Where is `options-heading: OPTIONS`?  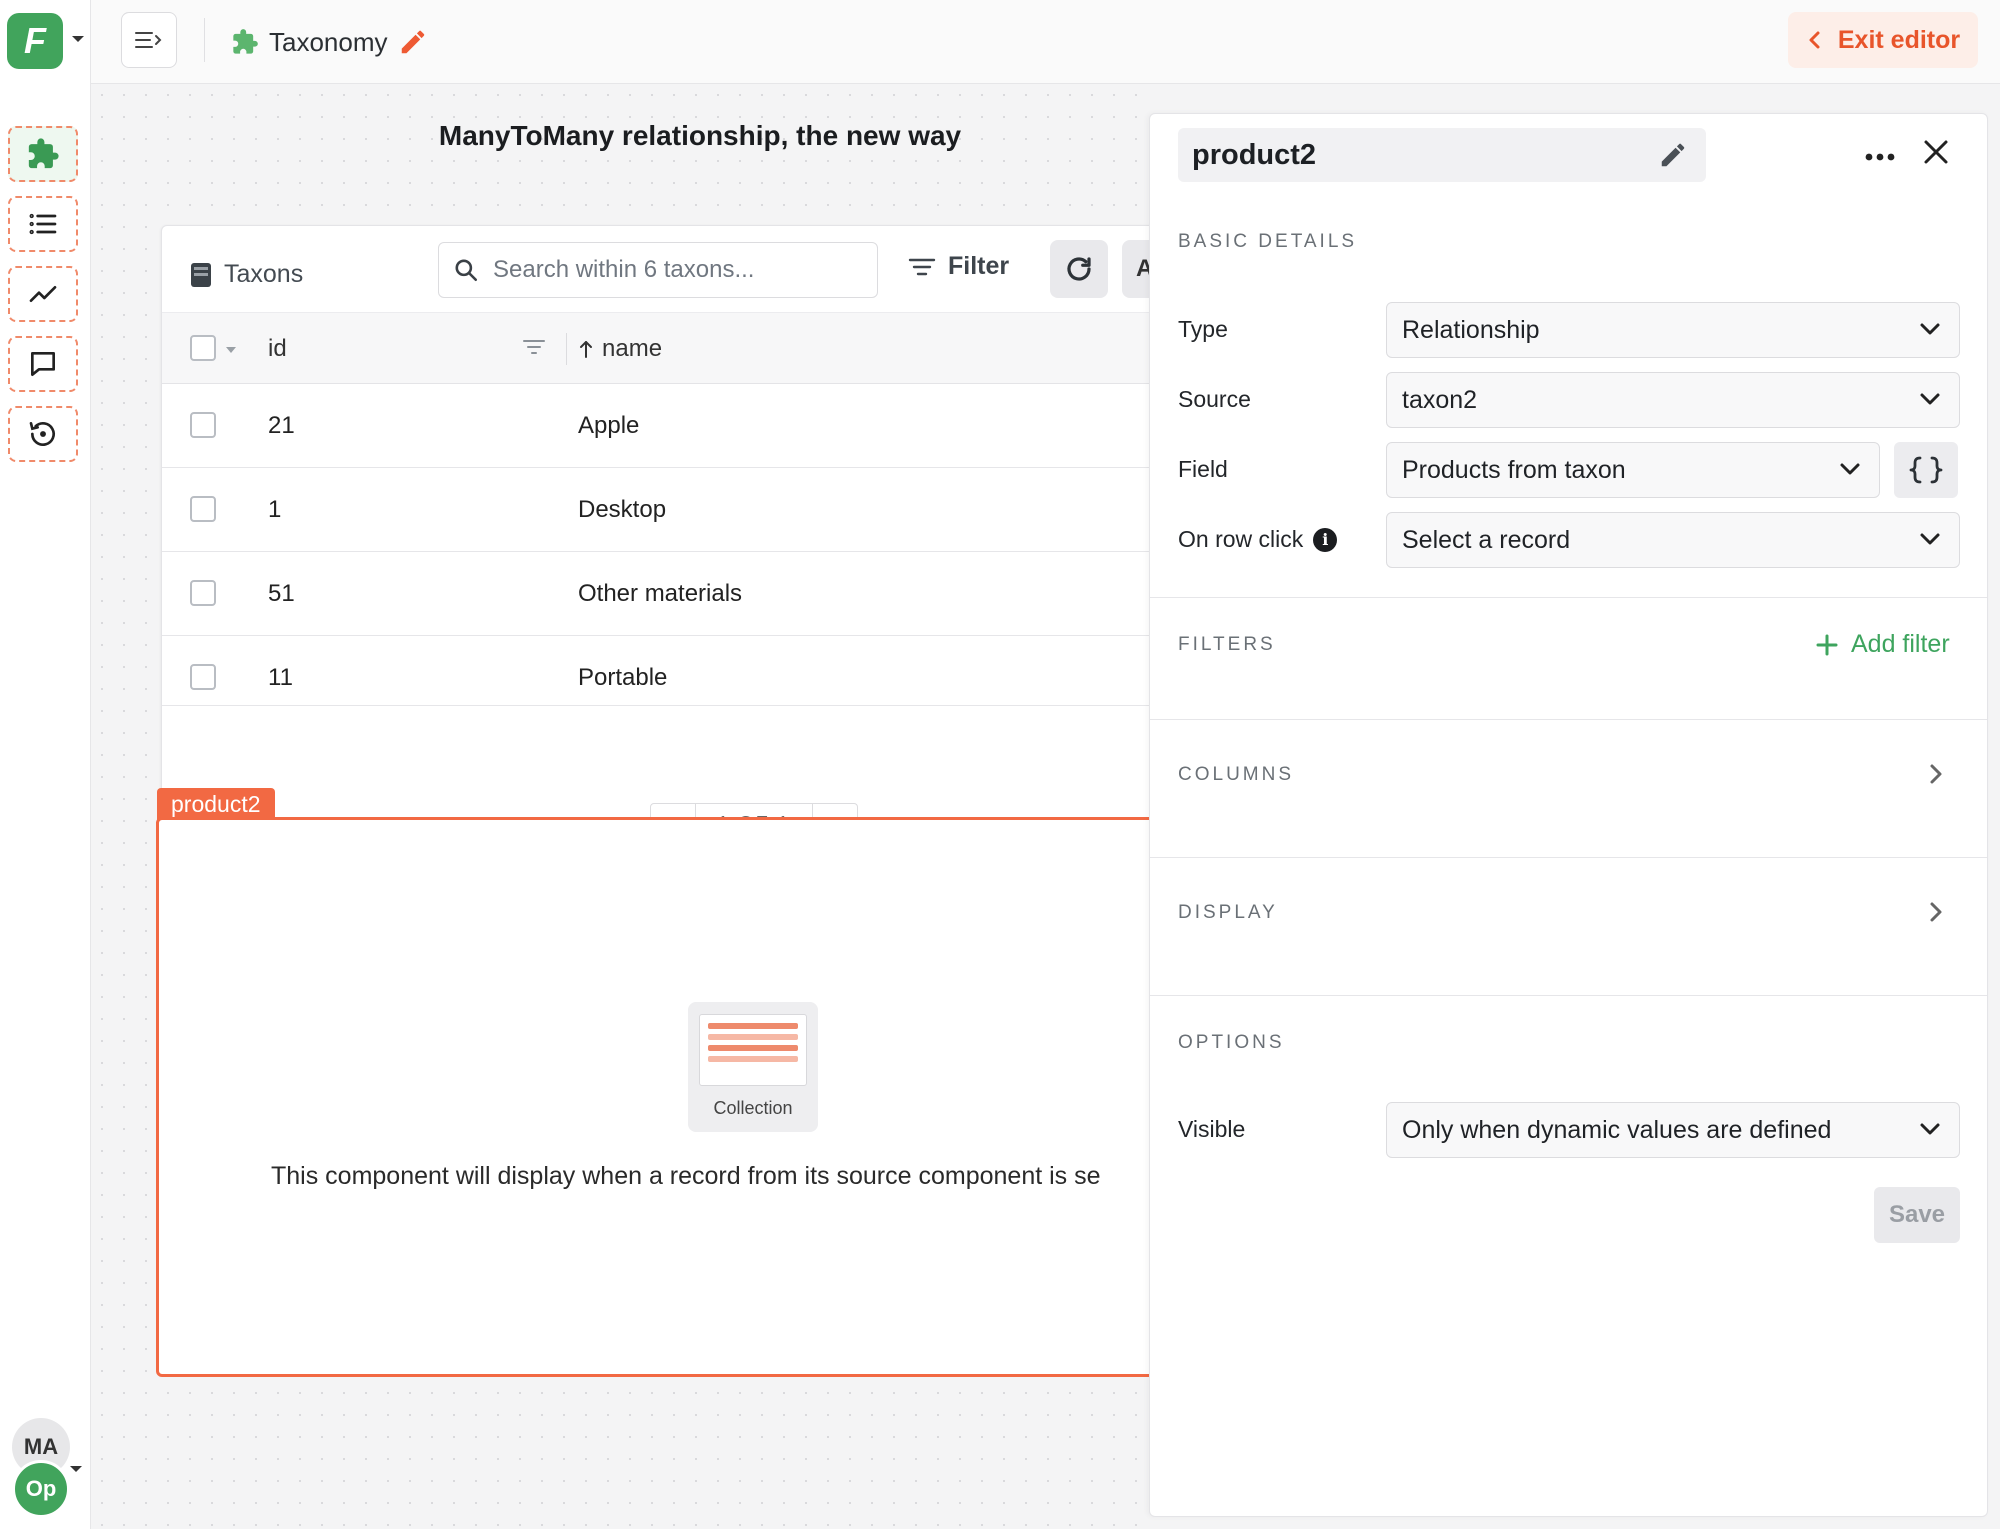
options-heading: OPTIONS is located at coordinates (1231, 1042).